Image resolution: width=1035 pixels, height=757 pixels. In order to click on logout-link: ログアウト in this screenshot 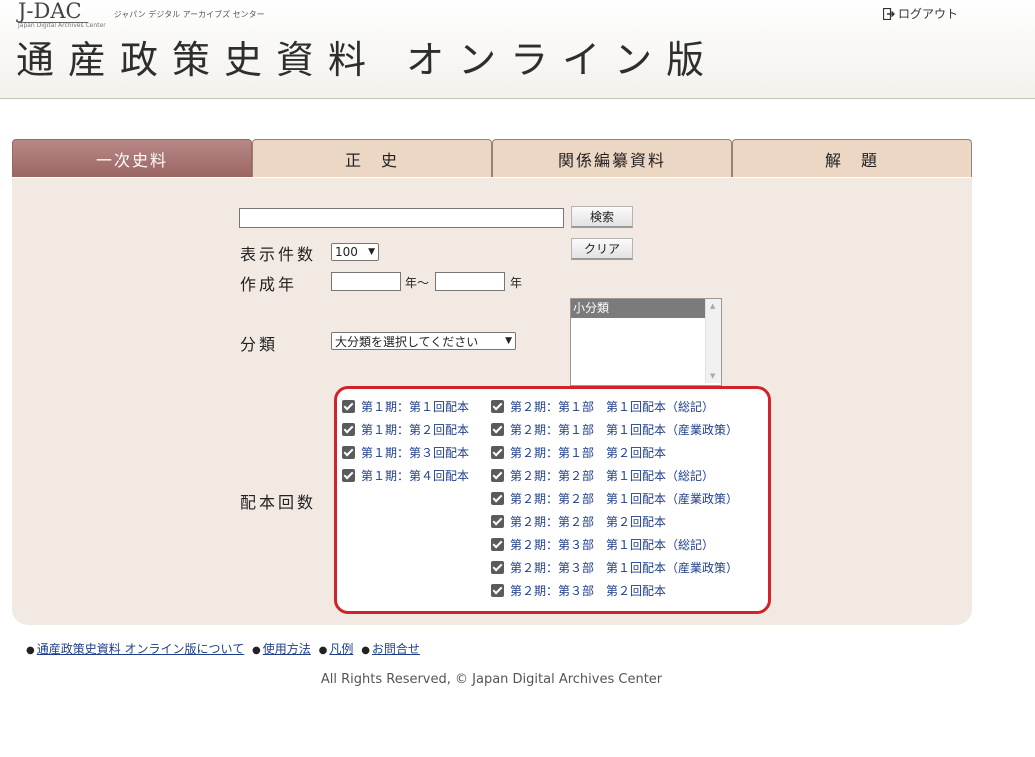, I will do `click(920, 13)`.